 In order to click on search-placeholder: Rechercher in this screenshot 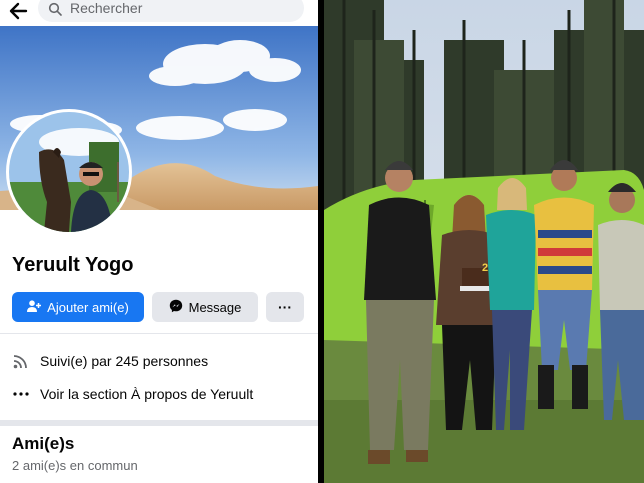, I will do `click(106, 8)`.